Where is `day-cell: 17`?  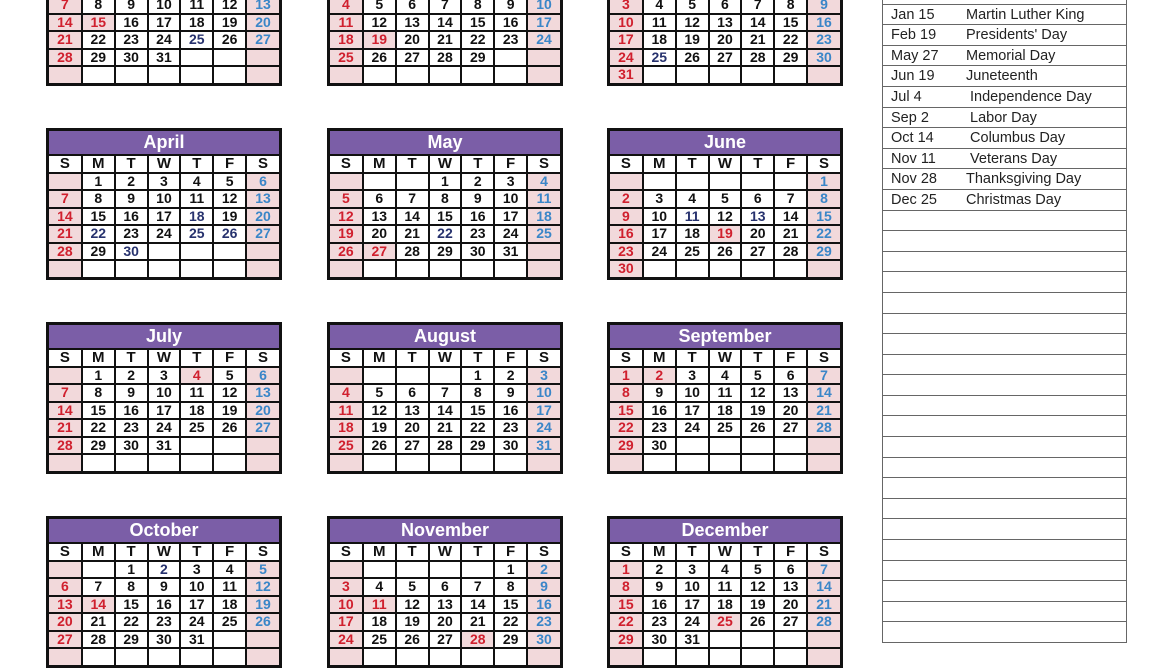
day-cell: 17 is located at coordinates (511, 216).